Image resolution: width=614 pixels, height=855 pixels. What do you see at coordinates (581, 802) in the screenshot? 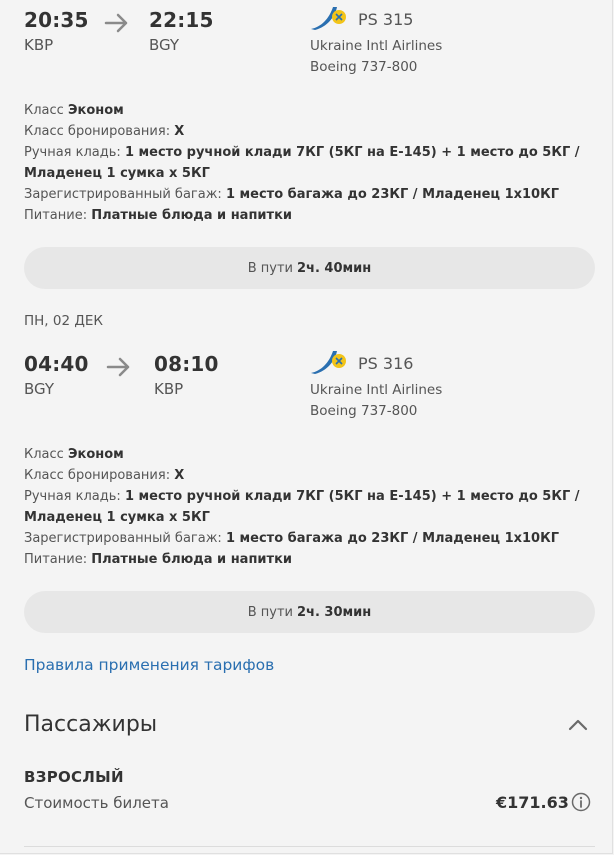
I see `info-icon` at bounding box center [581, 802].